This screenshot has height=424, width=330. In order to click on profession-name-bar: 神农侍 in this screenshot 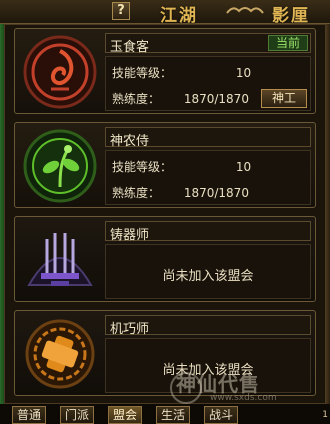, I will do `click(208, 138)`.